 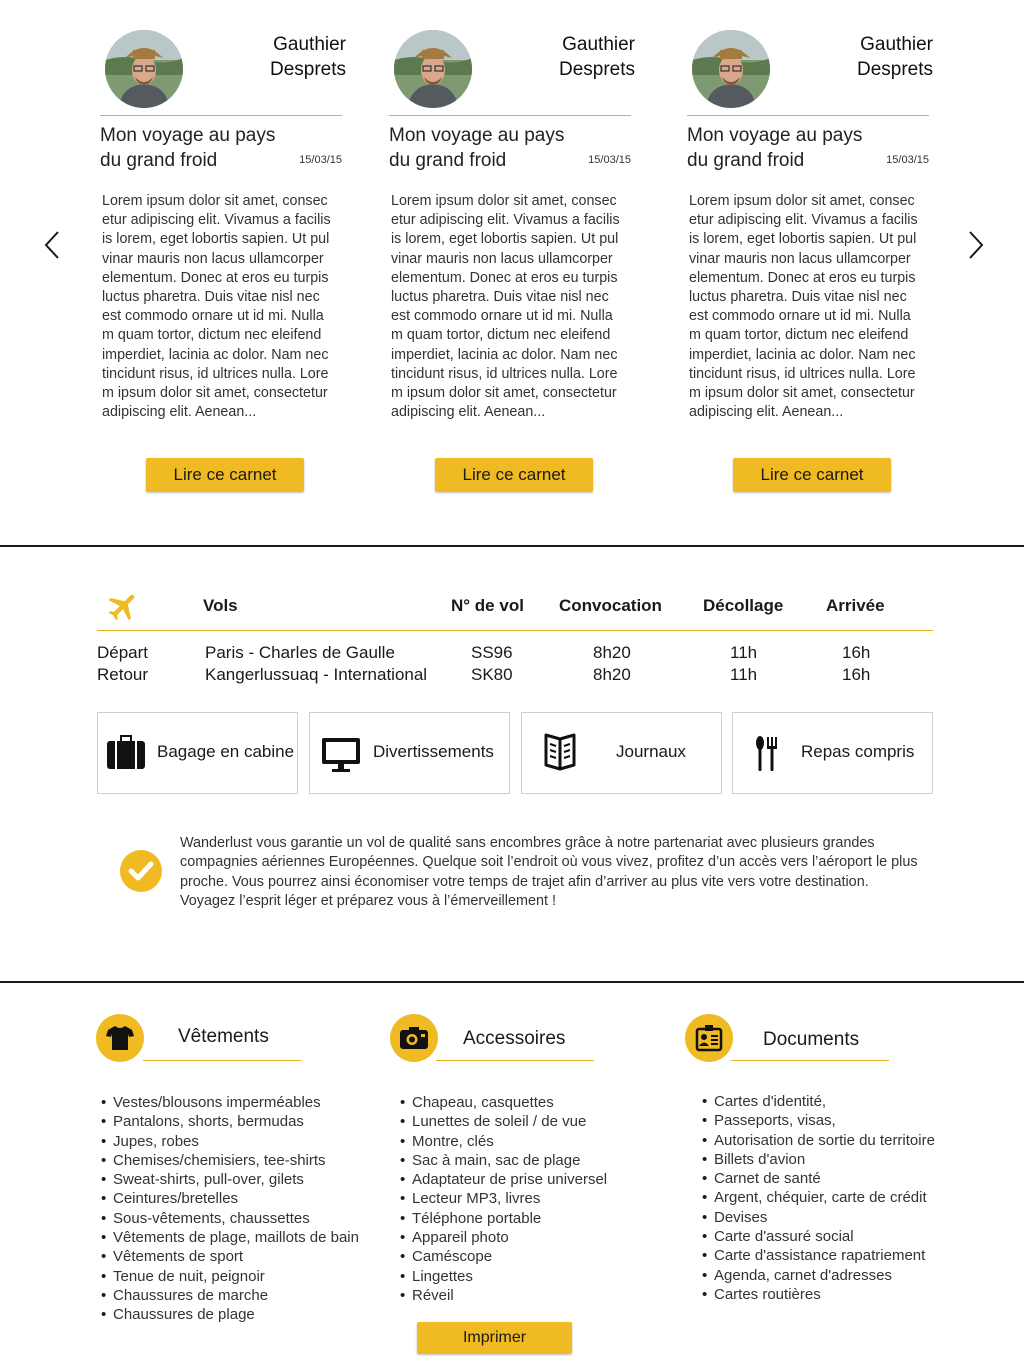 I want to click on list-item: Devises, so click(x=818, y=1217).